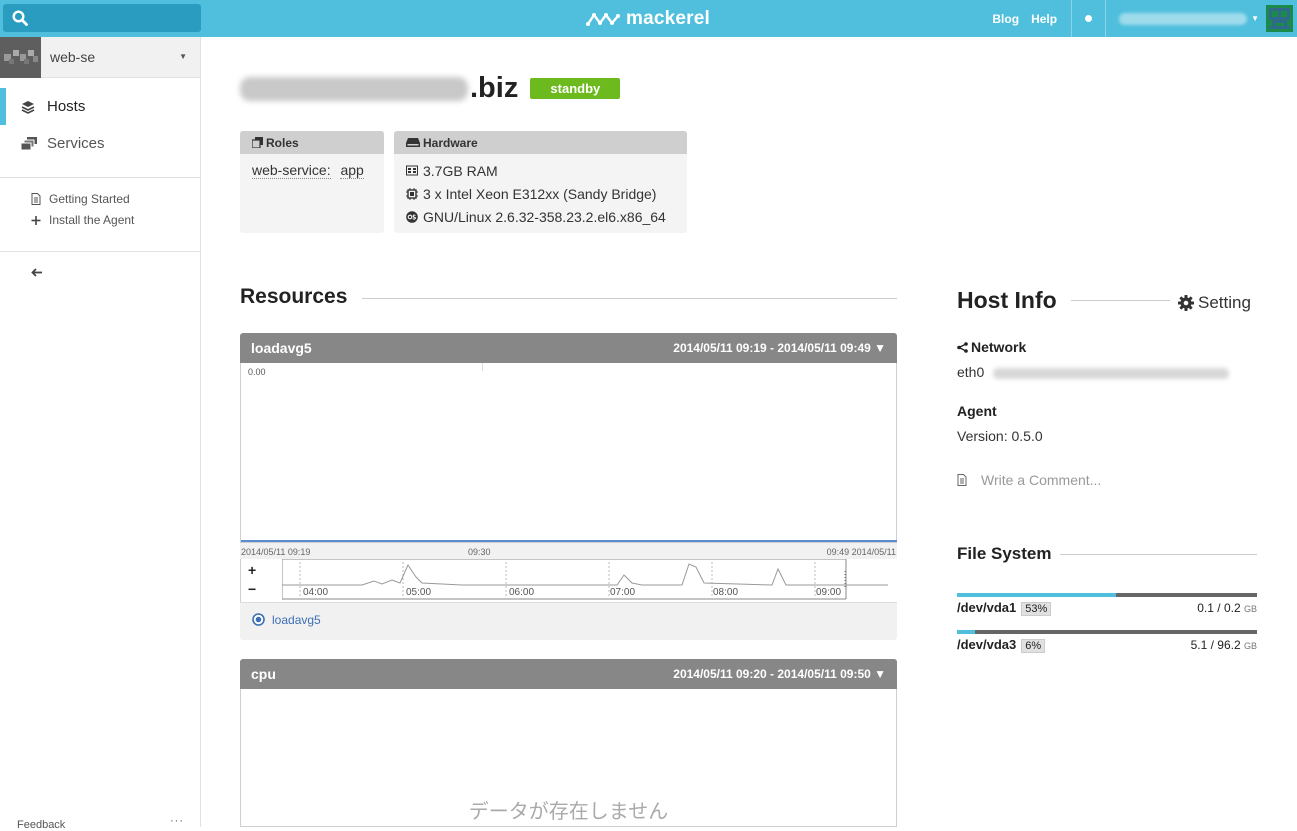  I want to click on brand-logo: mackerel, so click(648, 19).